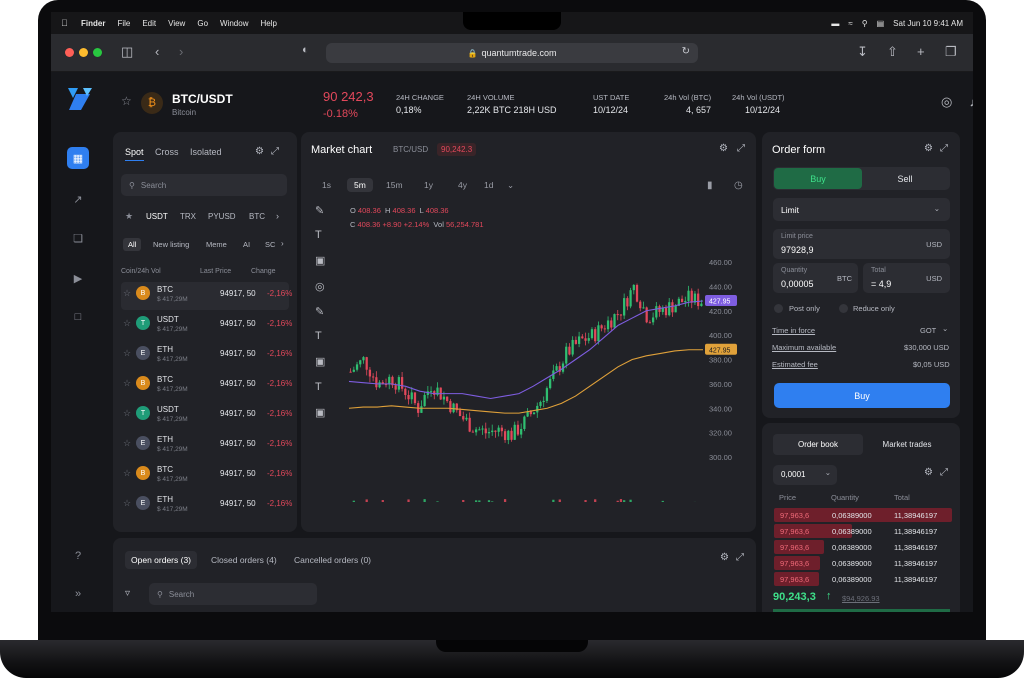 The height and width of the screenshot is (678, 1024). I want to click on market-search: ⚲ Search, so click(204, 185).